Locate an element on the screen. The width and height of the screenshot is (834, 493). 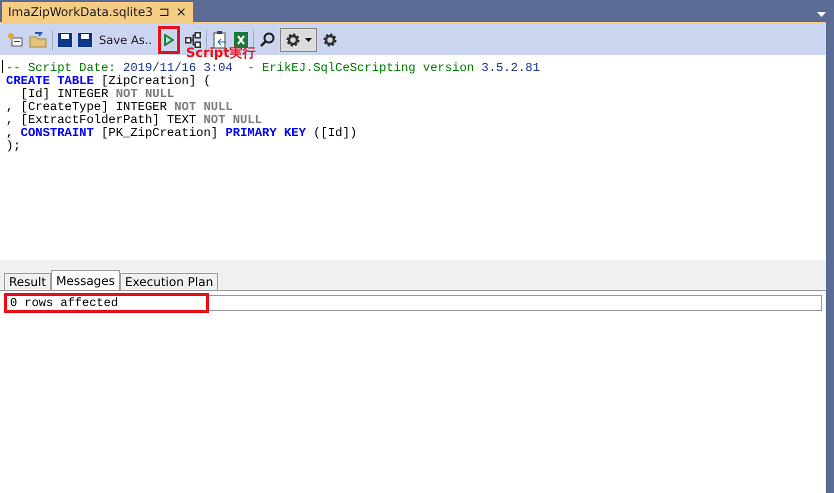
code-line: , CONSTRAINT [PK_ZipCreation] PRIMARY KEY ([Id]) is located at coordinates (182, 133).